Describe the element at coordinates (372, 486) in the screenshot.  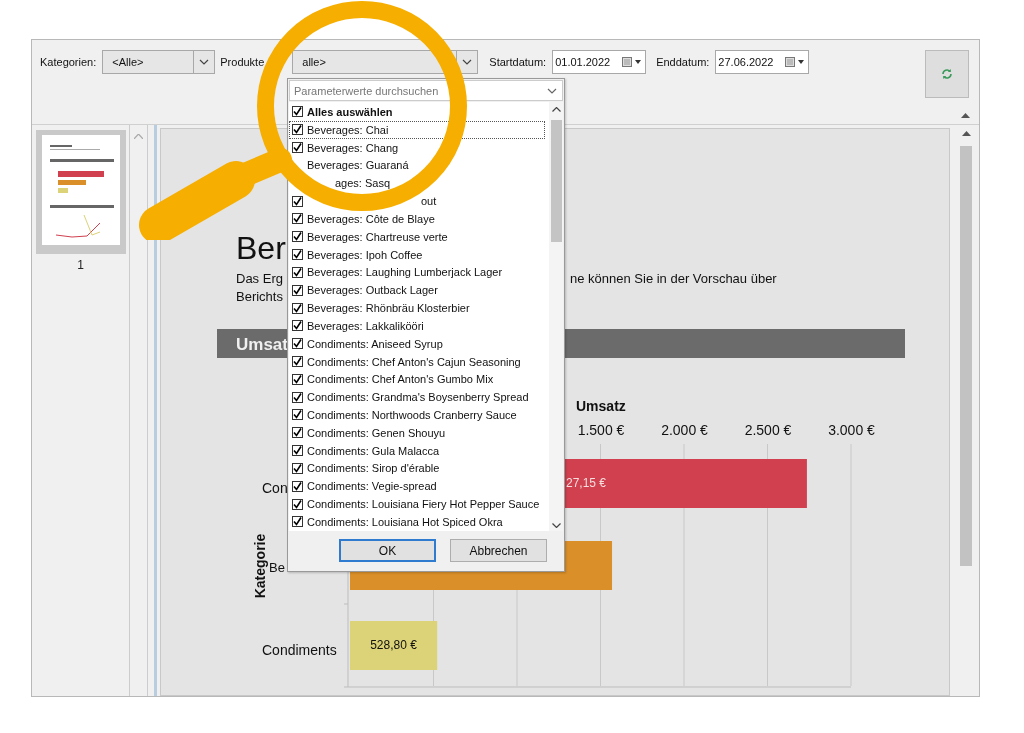
I see `product-label: Condiments: Vegie-spread` at that location.